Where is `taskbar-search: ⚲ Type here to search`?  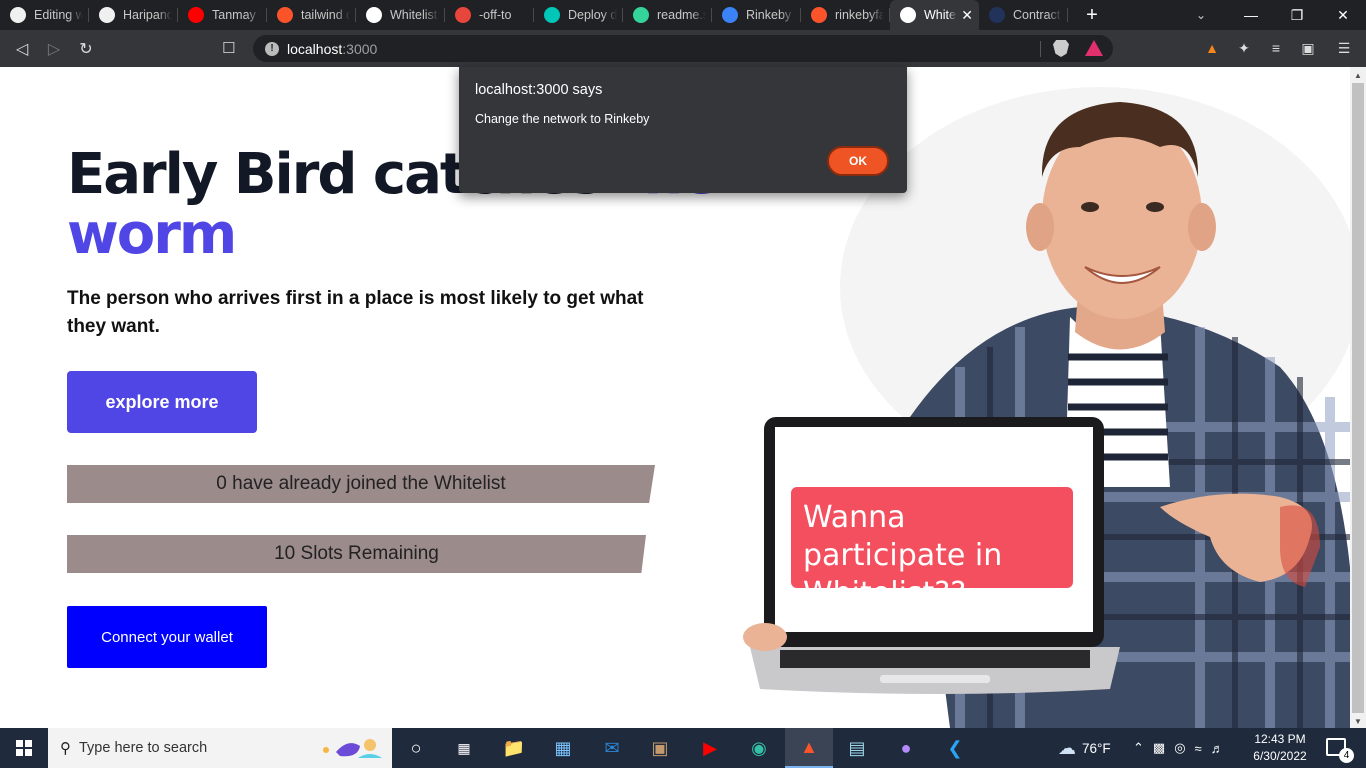 taskbar-search: ⚲ Type here to search is located at coordinates (220, 748).